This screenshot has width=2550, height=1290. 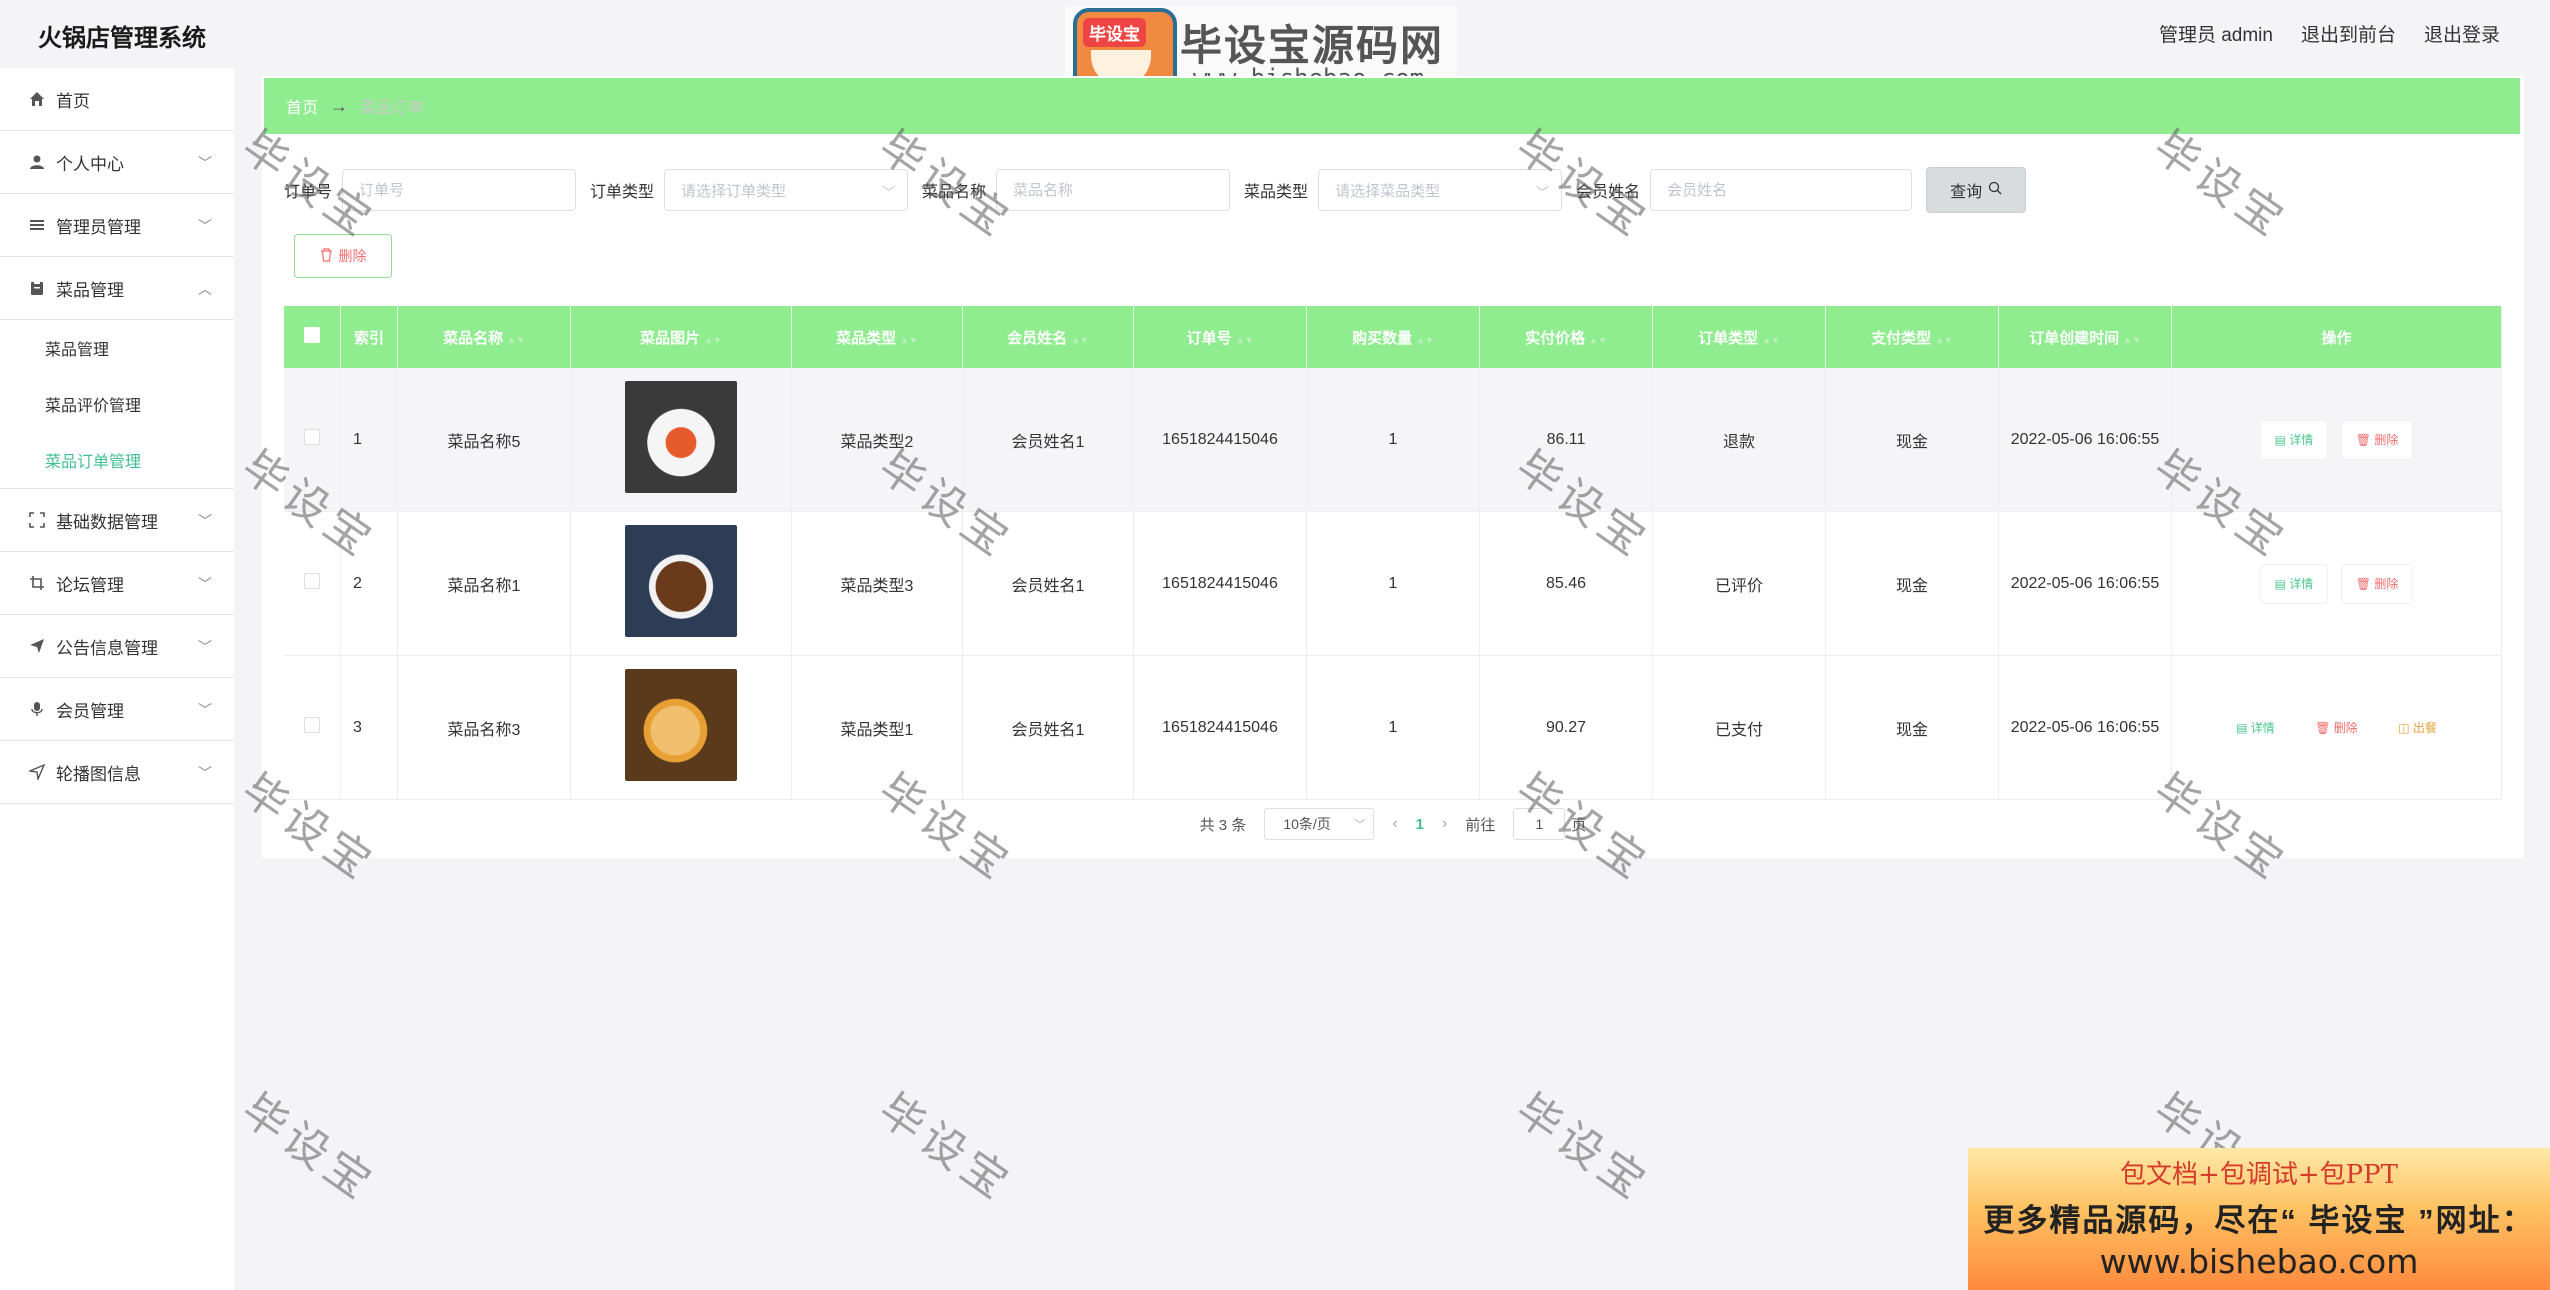 What do you see at coordinates (37, 225) in the screenshot?
I see `list-icon` at bounding box center [37, 225].